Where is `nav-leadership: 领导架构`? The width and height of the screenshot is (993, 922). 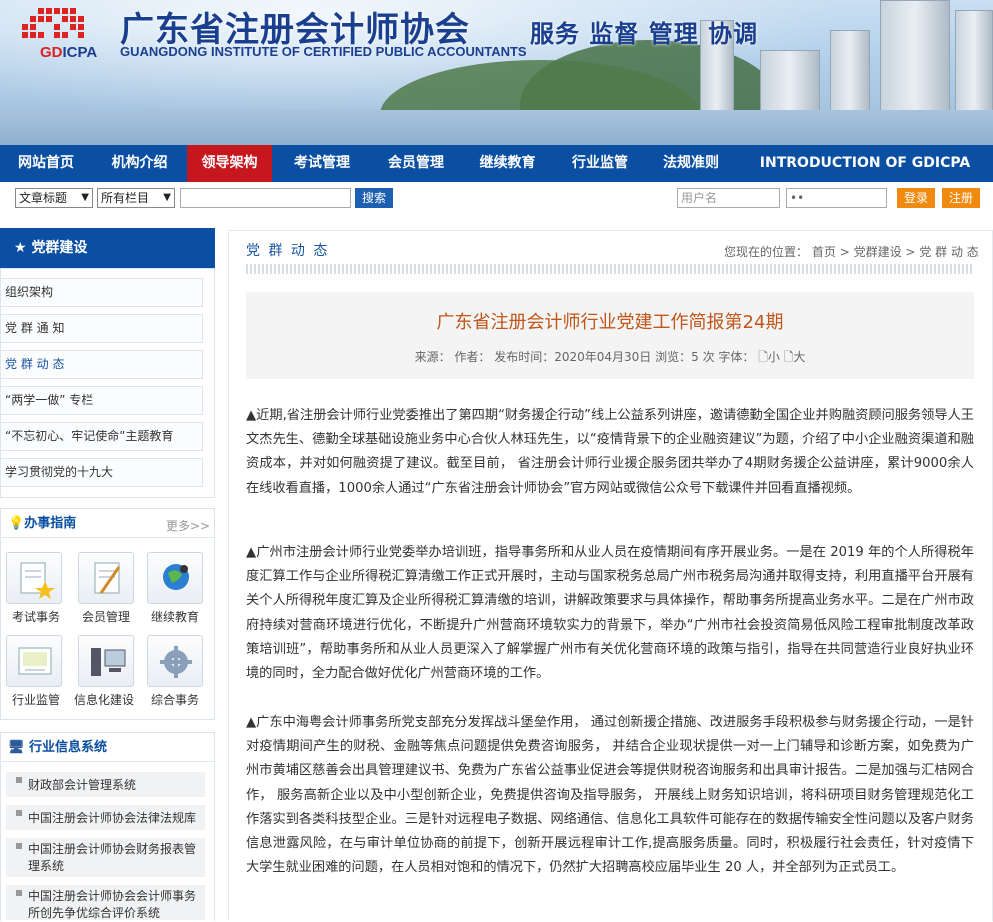 nav-leadership: 领导架构 is located at coordinates (229, 163).